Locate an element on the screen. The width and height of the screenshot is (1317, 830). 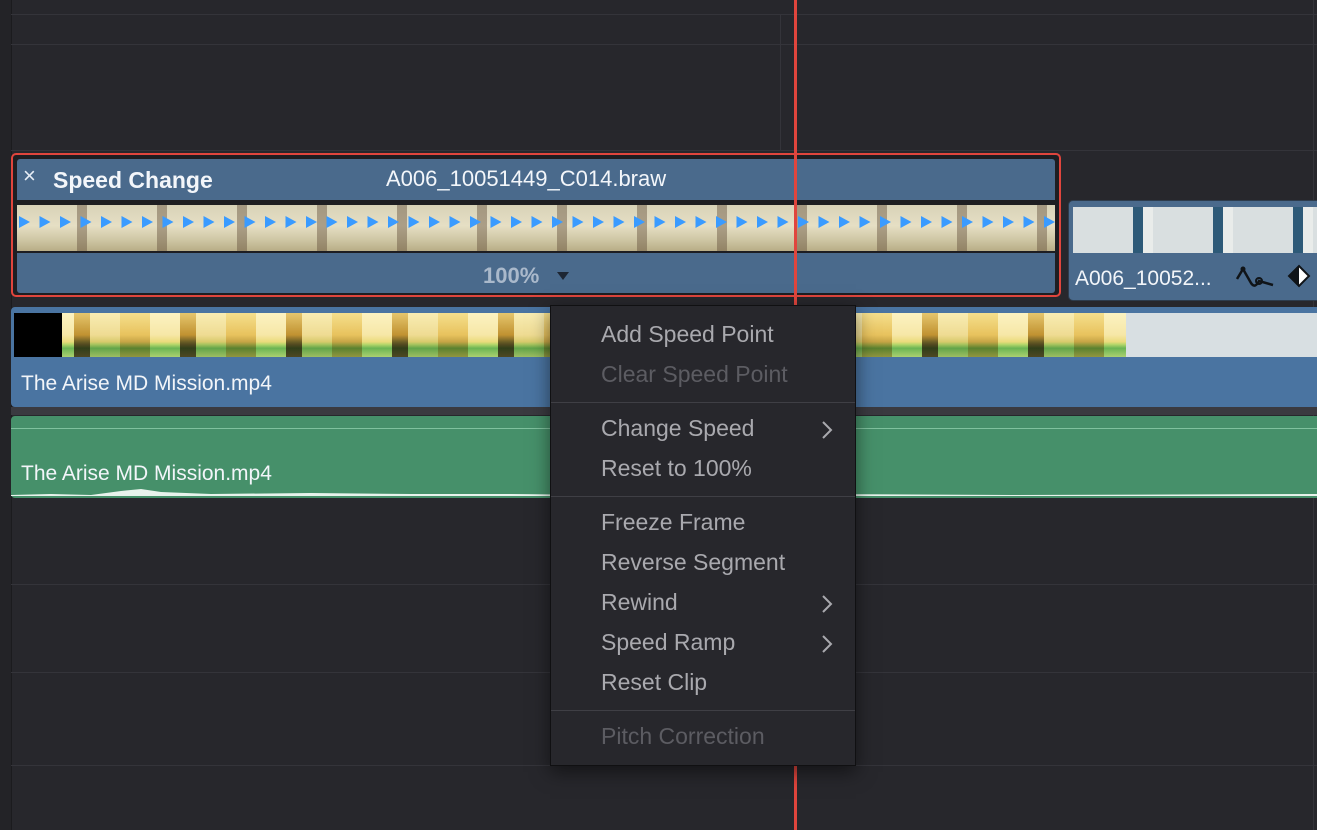
menu-item-speed-ramp: Speed Ramp is located at coordinates (668, 642).